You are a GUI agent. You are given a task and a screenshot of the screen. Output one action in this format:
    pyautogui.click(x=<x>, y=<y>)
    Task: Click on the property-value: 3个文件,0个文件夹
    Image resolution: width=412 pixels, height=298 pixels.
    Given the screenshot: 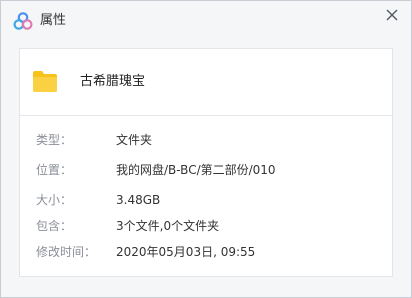 What is the action you would take?
    pyautogui.click(x=168, y=226)
    